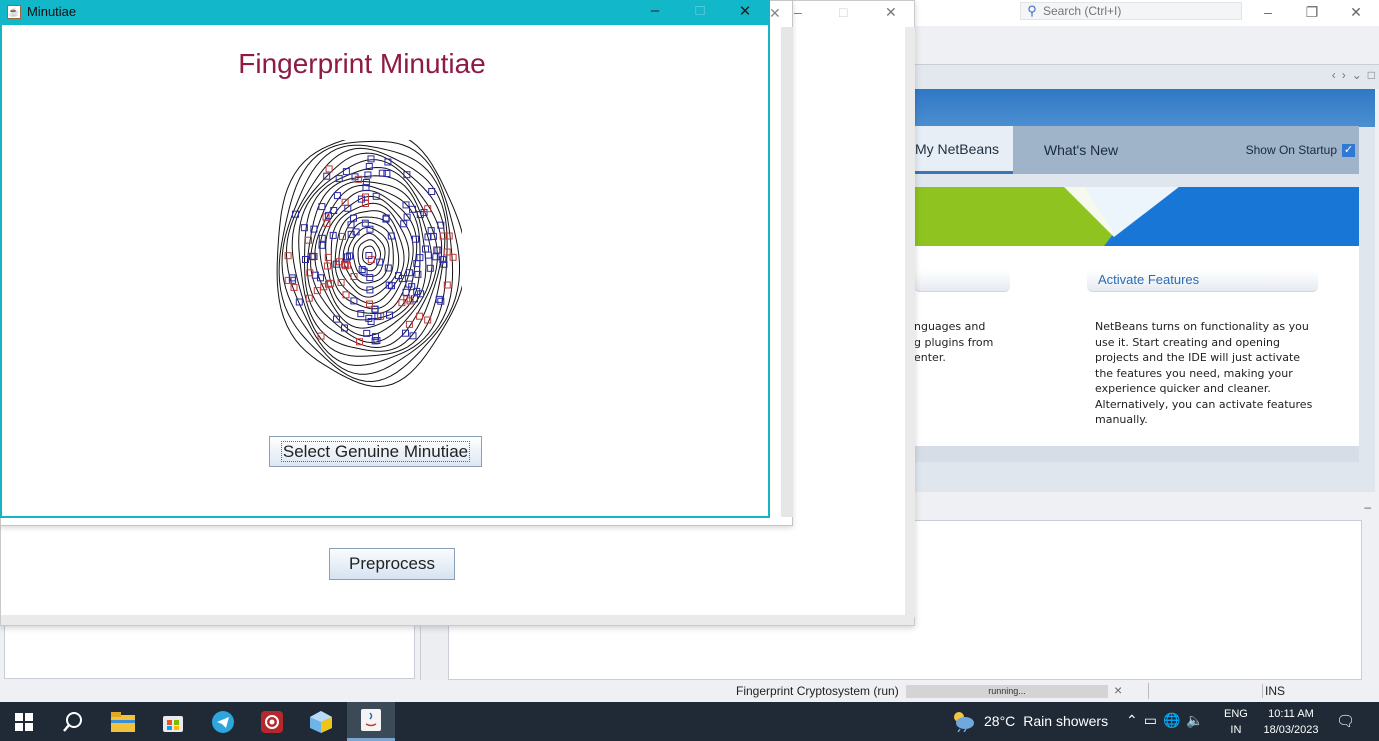 The width and height of the screenshot is (1379, 741). I want to click on system-tray: ⌃▭🌐🔈, so click(1168, 720).